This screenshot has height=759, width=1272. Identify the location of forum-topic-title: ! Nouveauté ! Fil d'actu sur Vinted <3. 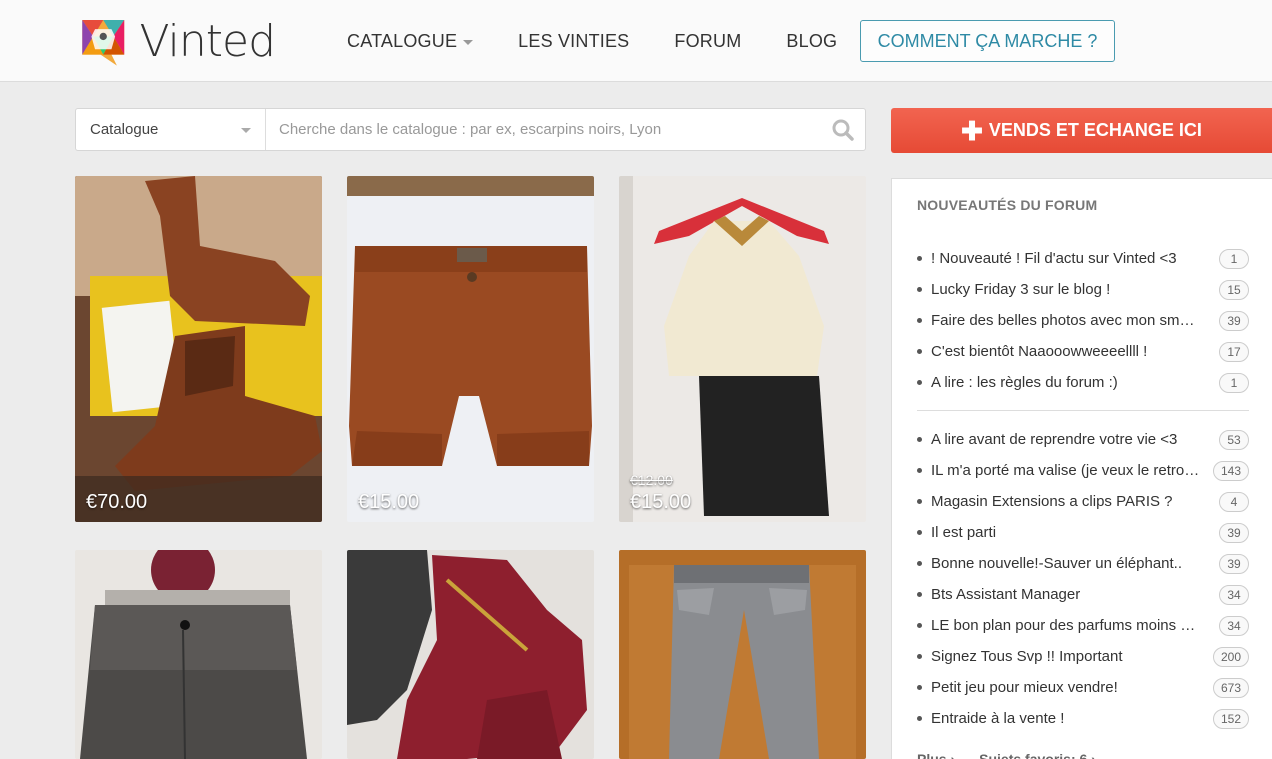
(1054, 258).